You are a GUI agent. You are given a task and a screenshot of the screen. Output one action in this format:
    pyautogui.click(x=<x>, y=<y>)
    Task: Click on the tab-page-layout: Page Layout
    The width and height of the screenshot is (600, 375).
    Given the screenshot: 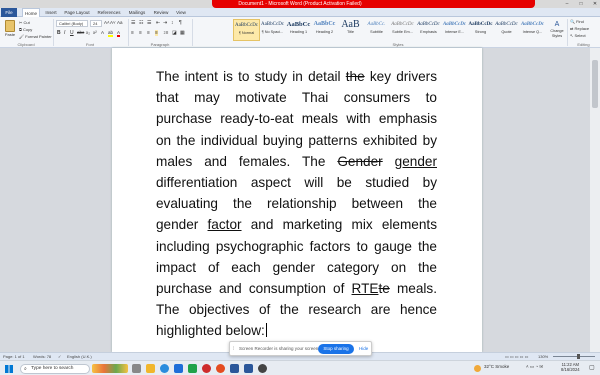 What is the action you would take?
    pyautogui.click(x=77, y=12)
    